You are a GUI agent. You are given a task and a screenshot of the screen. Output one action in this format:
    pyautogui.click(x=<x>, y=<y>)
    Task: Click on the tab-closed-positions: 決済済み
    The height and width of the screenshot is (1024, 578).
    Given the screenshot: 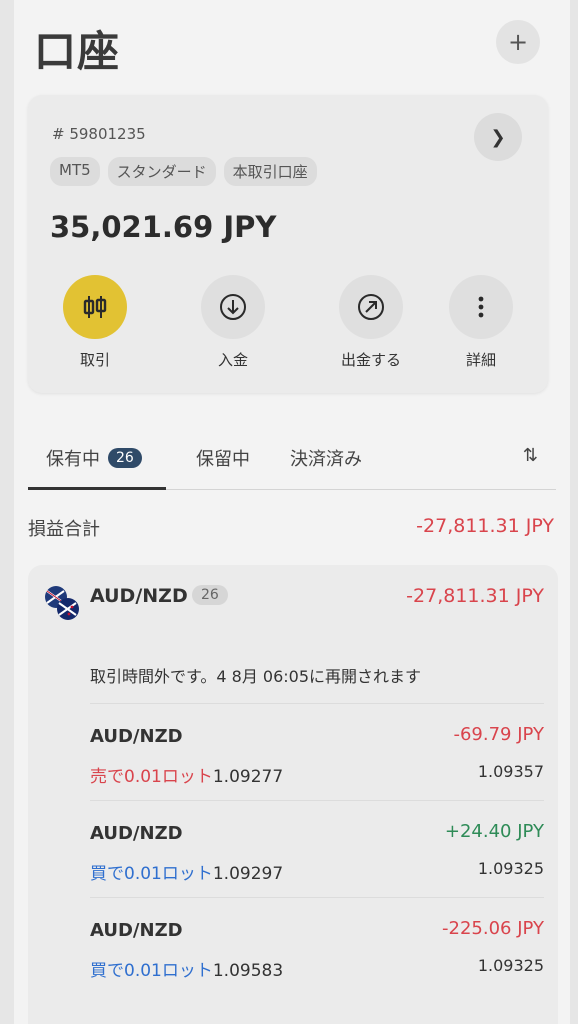 What is the action you would take?
    pyautogui.click(x=326, y=458)
    